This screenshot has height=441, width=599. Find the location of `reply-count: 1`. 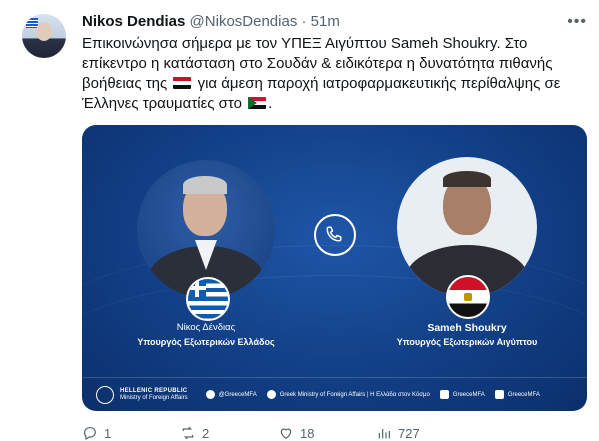

reply-count: 1 is located at coordinates (108, 433).